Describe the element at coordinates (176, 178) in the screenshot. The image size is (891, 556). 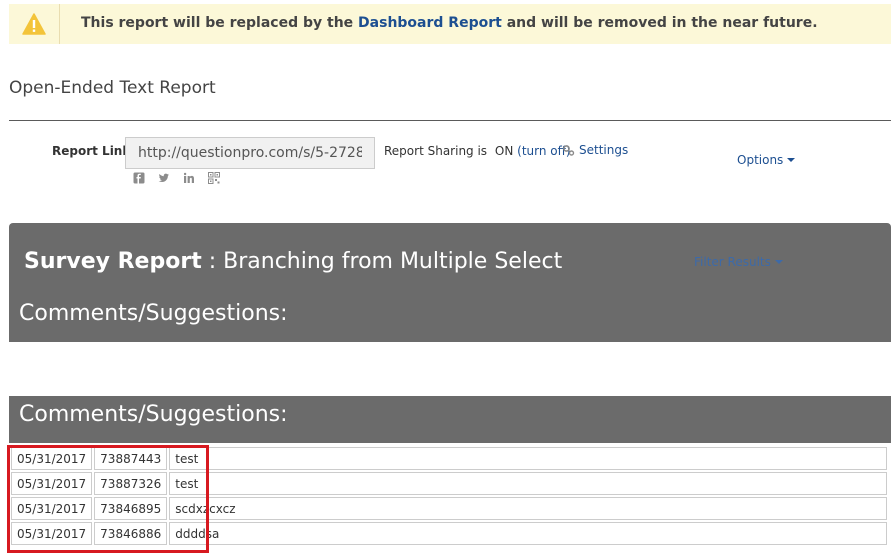
I see `social-share-icons` at that location.